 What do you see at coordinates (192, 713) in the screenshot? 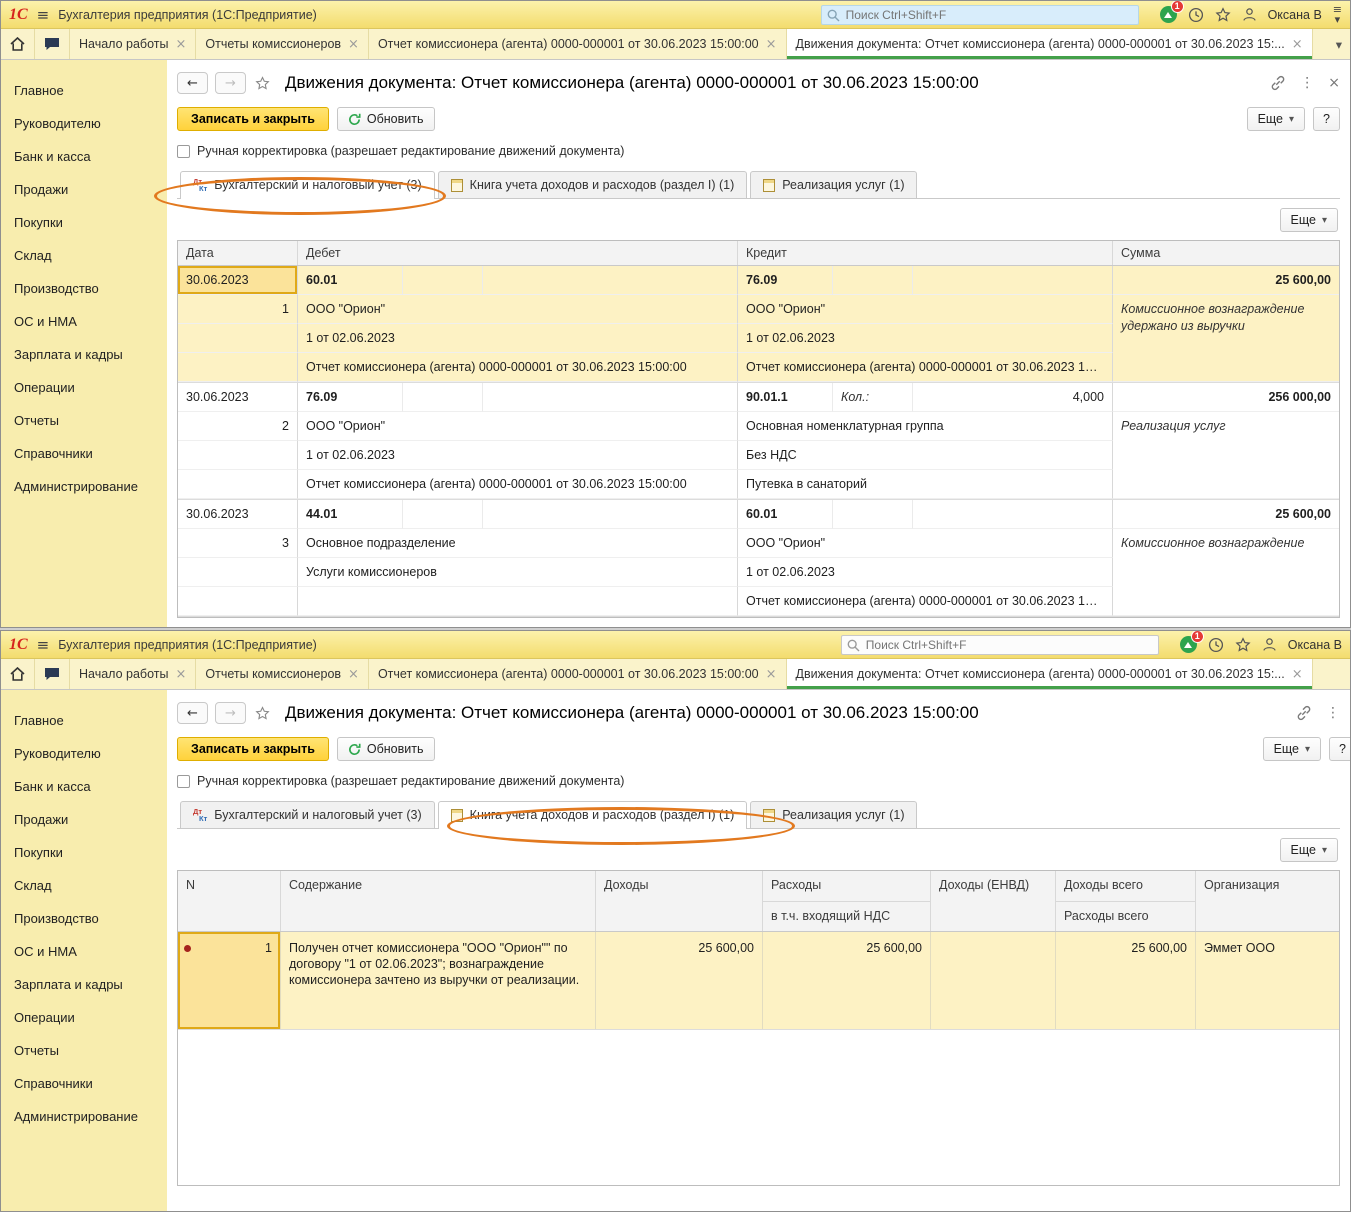
I see `back-button: ←` at bounding box center [192, 713].